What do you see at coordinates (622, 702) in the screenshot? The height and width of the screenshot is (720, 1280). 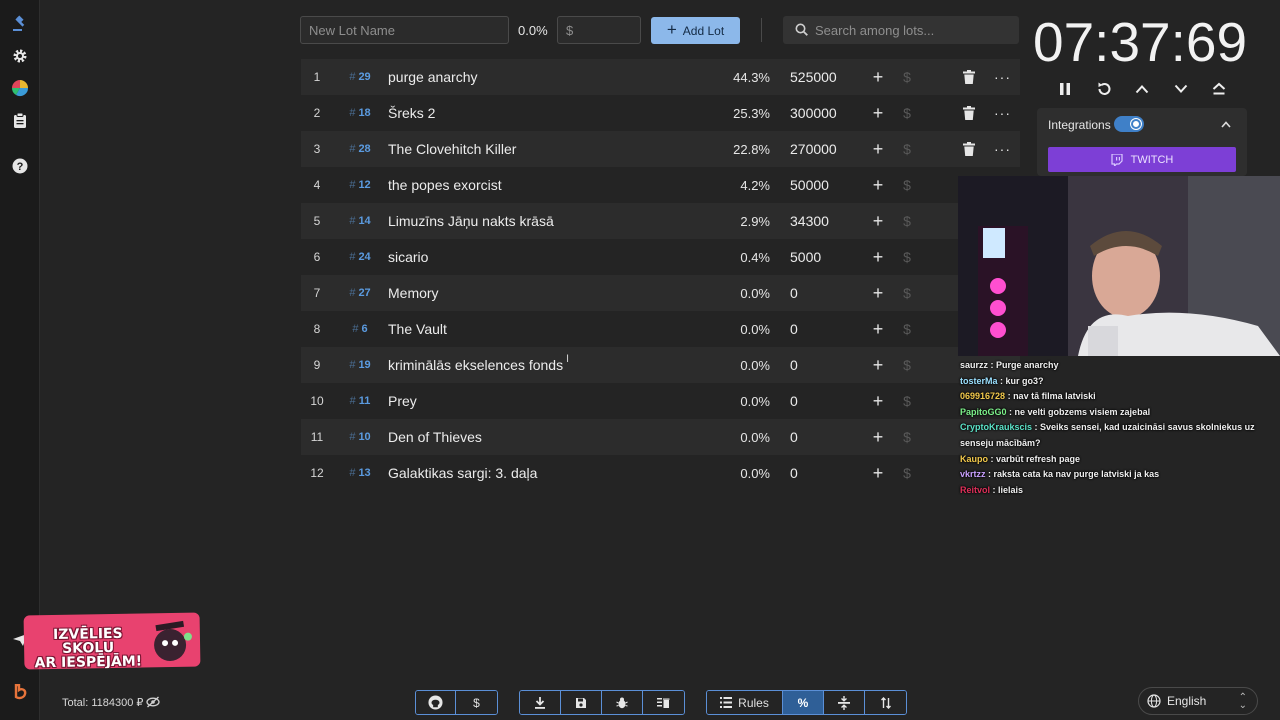 I see `bug-icon` at bounding box center [622, 702].